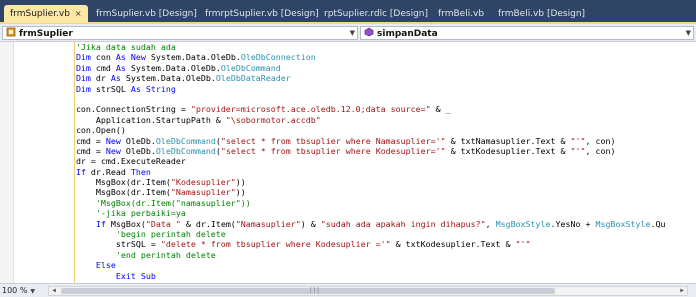 This screenshot has width=696, height=297. I want to click on code-token: strSQL =, so click(88, 244).